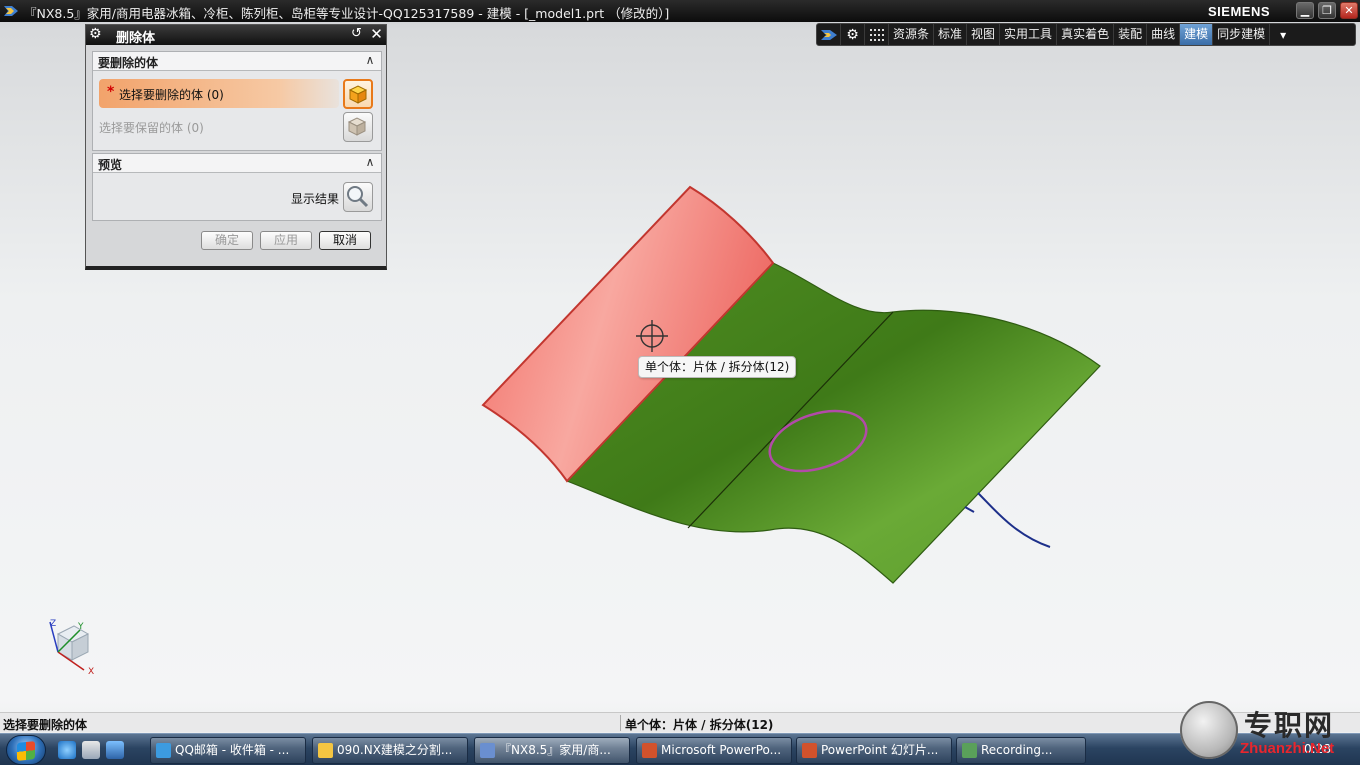 This screenshot has width=1360, height=765. I want to click on recording-icon, so click(969, 750).